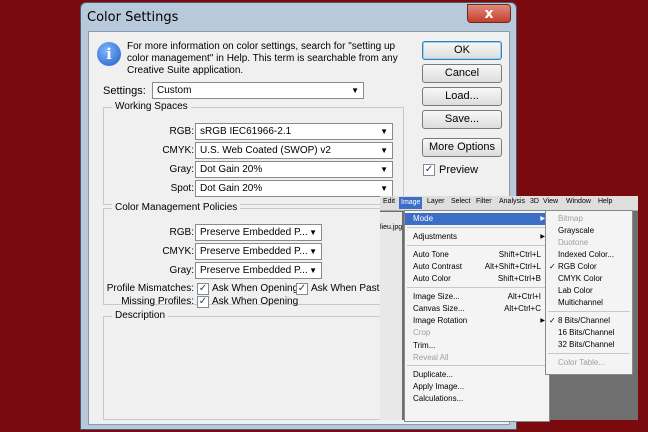 The width and height of the screenshot is (648, 432). I want to click on mode-item-grayscale: Grayscale, so click(589, 231).